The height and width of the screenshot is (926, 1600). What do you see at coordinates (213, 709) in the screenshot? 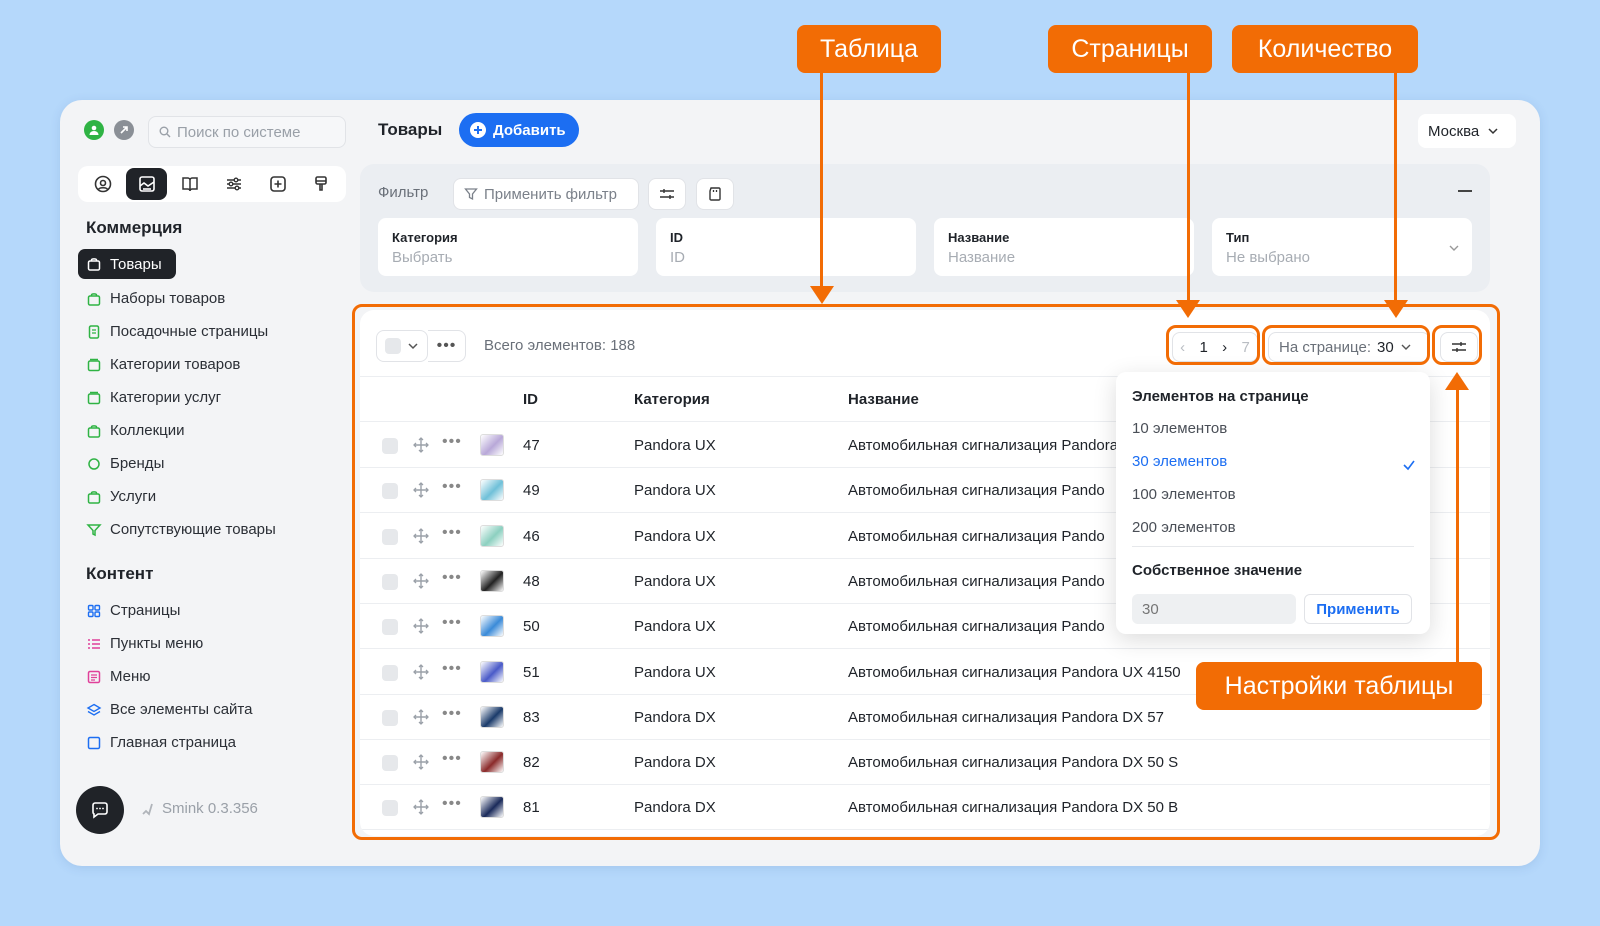
I see `content-nav-item: Все элементы сайта` at bounding box center [213, 709].